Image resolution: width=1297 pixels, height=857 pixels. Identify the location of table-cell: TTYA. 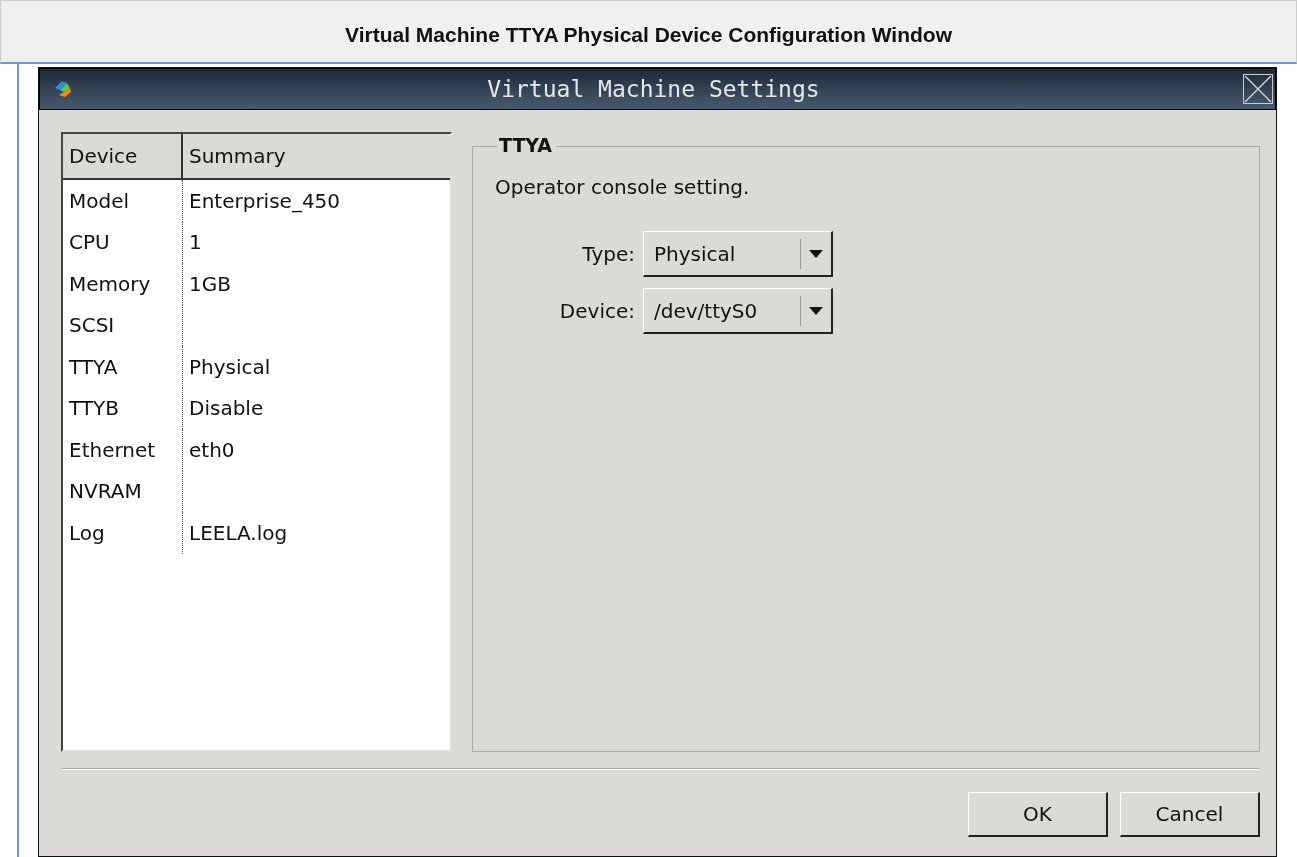
(93, 366).